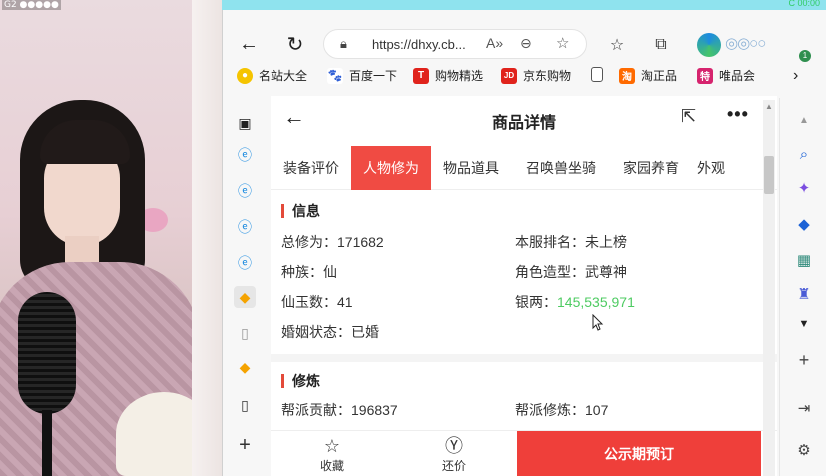 Image resolution: width=826 pixels, height=476 pixels. I want to click on chevron-down-icon: ▼, so click(804, 324).